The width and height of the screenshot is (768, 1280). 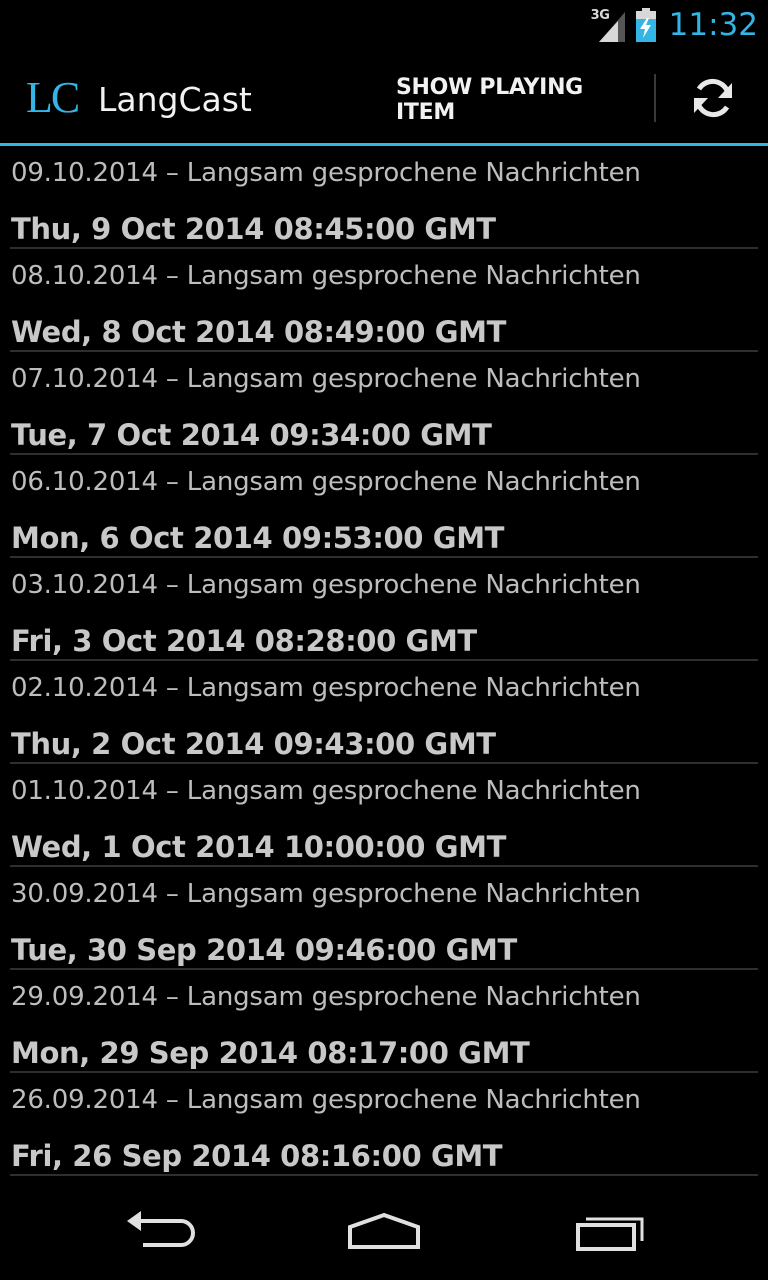 I want to click on item-date: Fri, 3 Oct 2014 08:28:00 GMT, so click(x=244, y=641).